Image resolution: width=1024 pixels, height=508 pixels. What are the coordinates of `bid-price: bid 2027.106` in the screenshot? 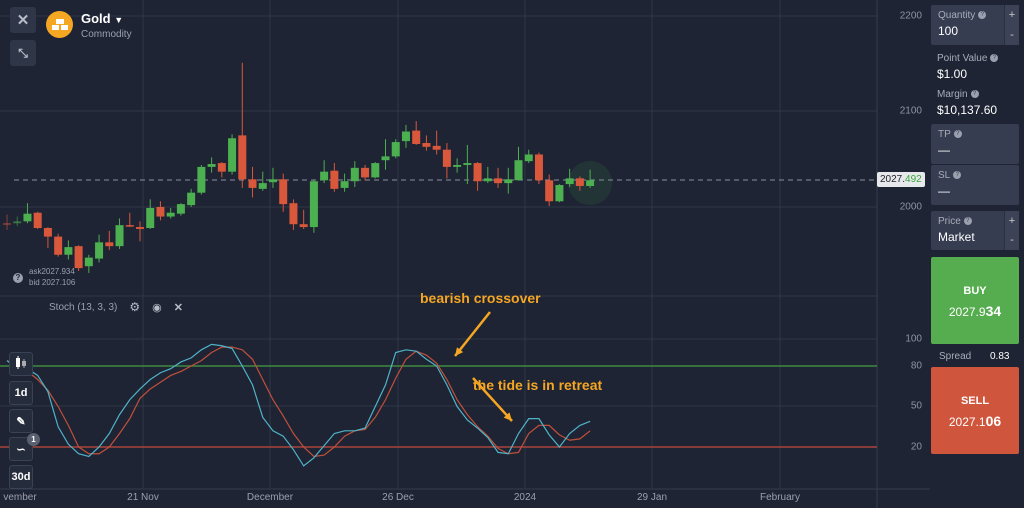 It's located at (52, 282).